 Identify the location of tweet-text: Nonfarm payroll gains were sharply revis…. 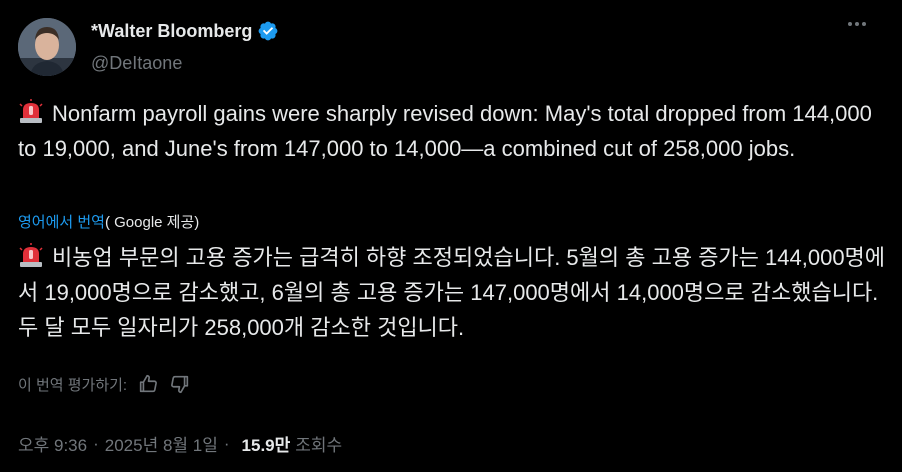
(448, 131).